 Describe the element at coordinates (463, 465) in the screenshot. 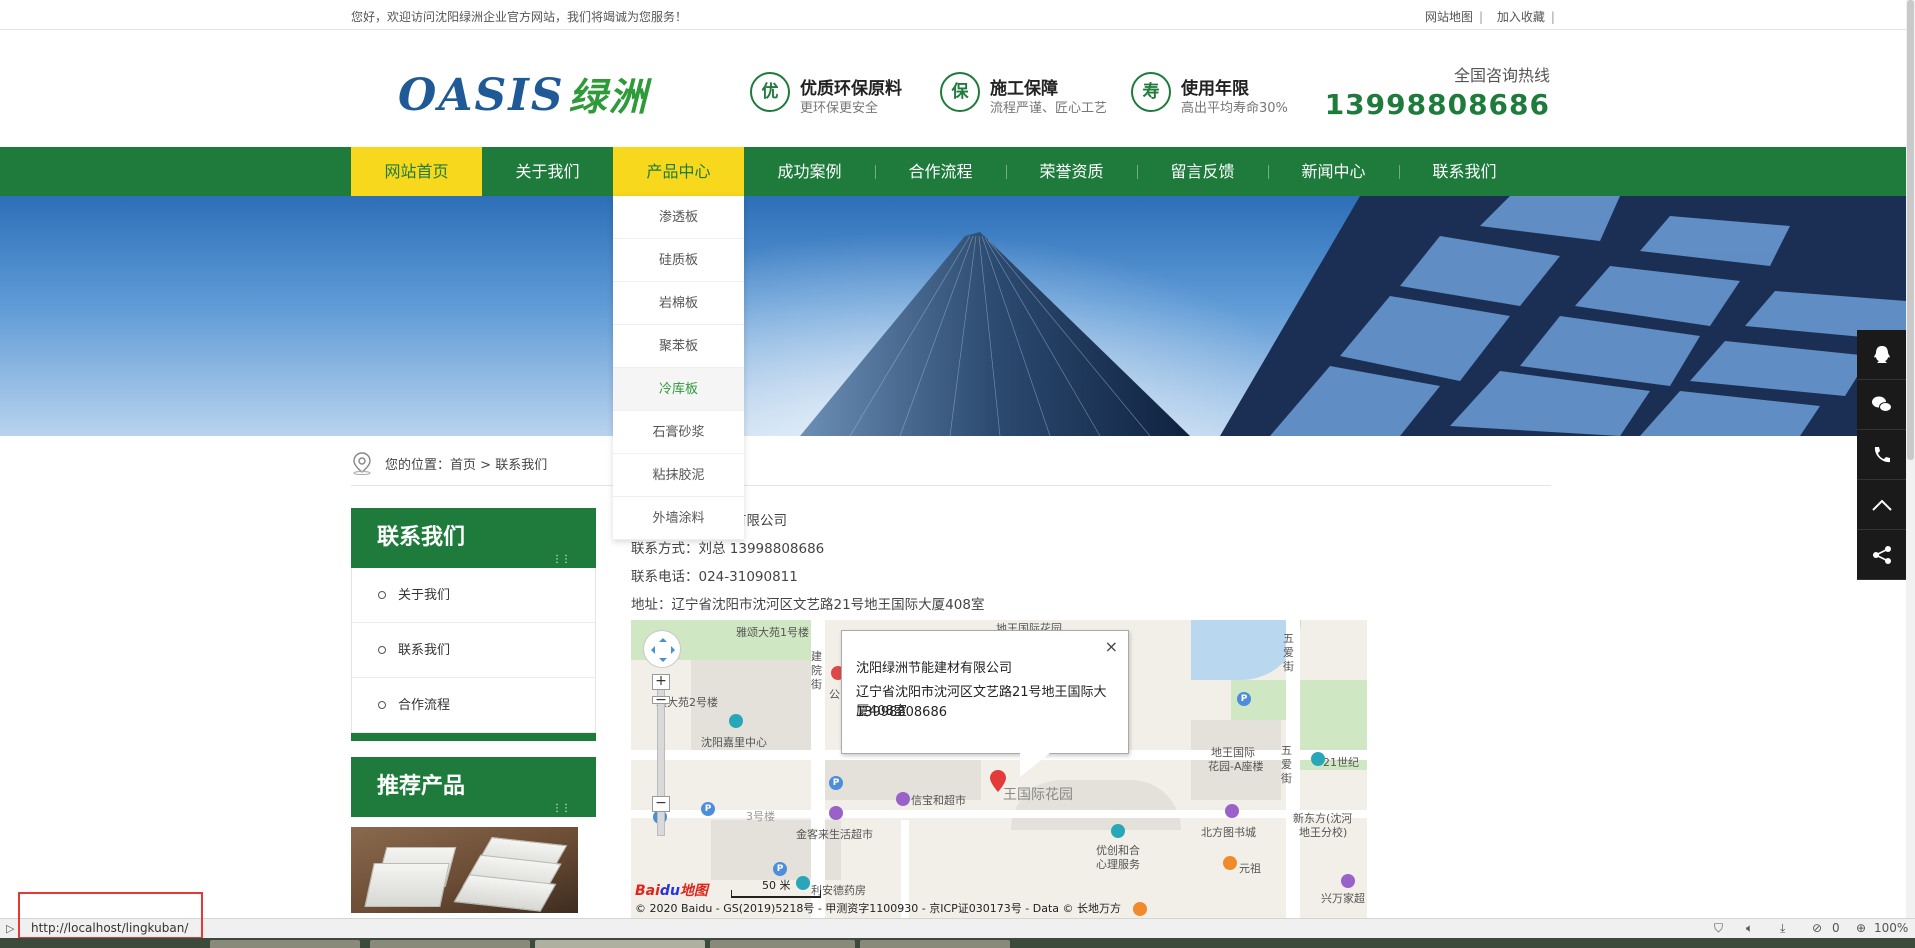

I see `breadcrumb-home: 首页` at that location.